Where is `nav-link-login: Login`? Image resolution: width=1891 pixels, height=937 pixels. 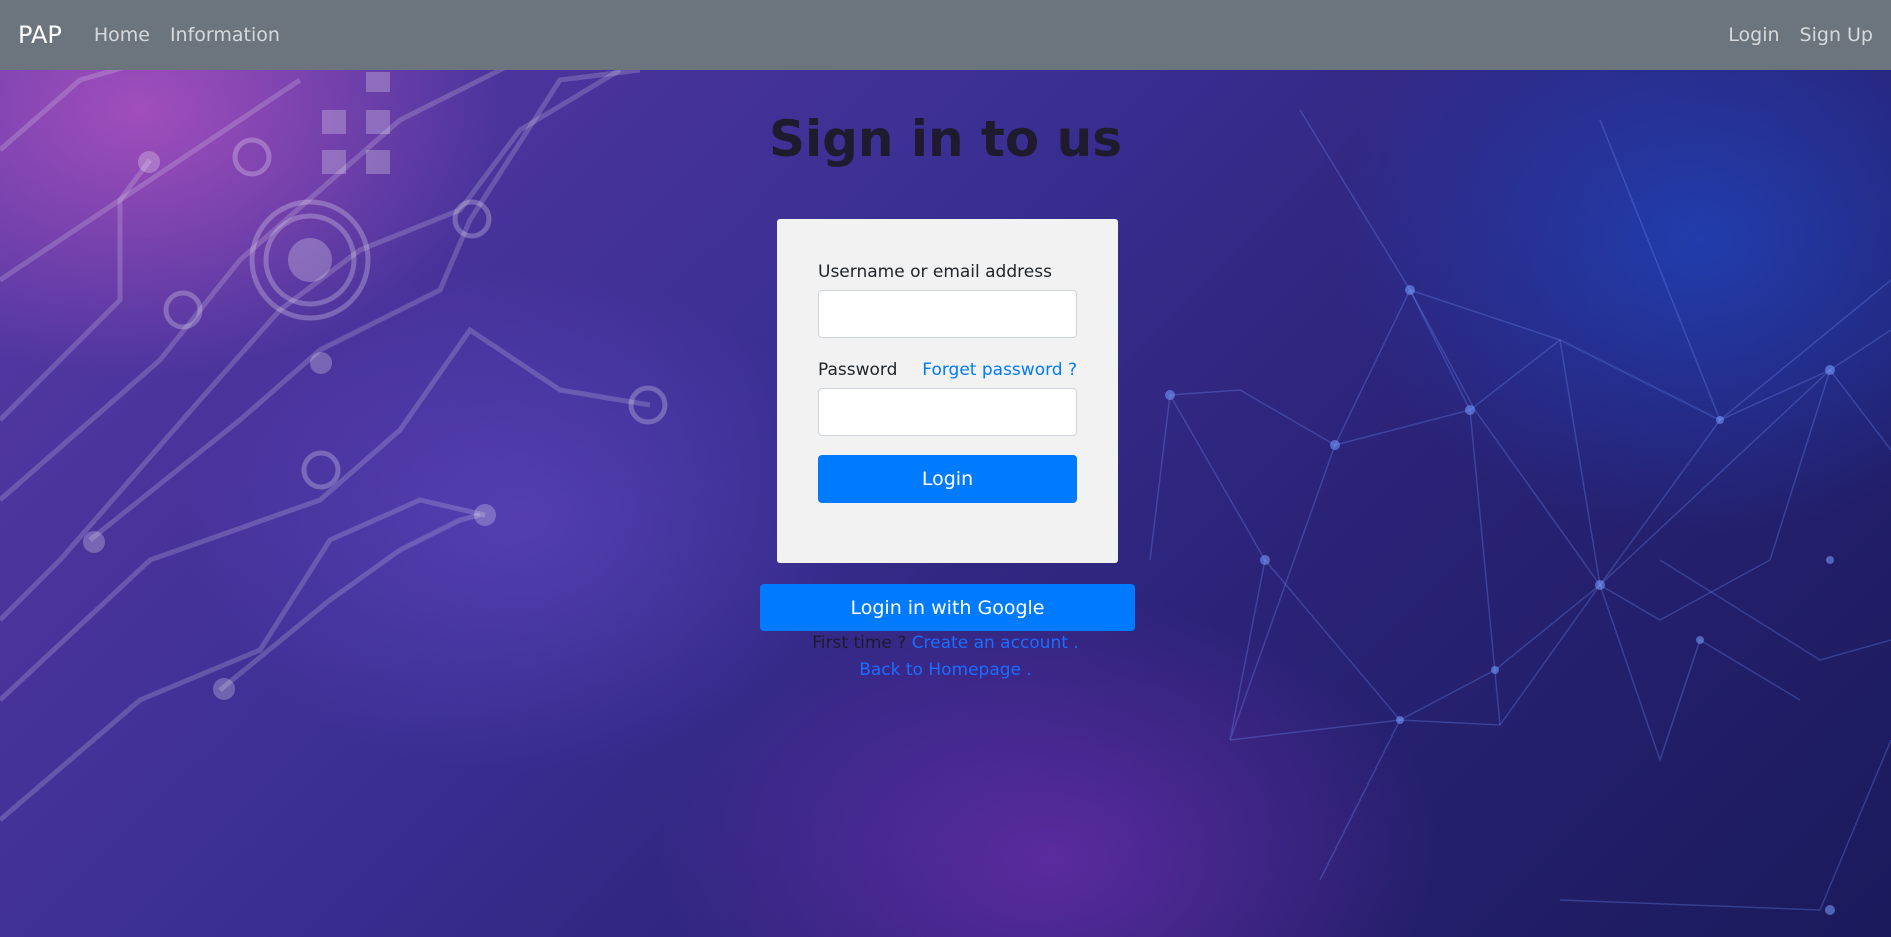
nav-link-login: Login is located at coordinates (1753, 35).